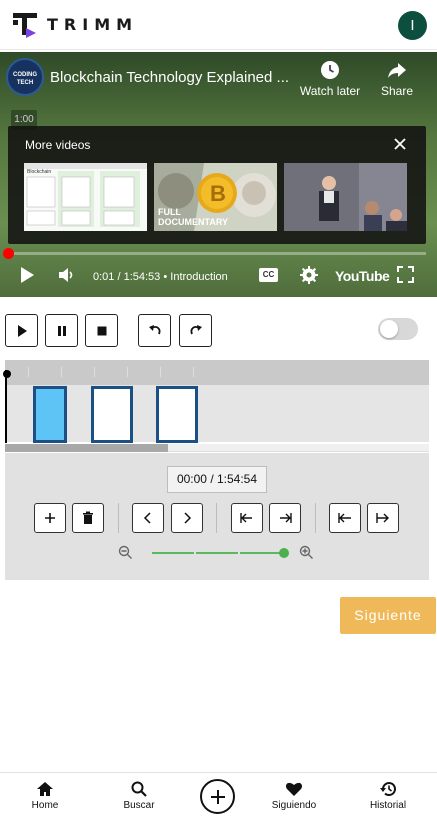 The width and height of the screenshot is (437, 820). I want to click on history-icon, so click(388, 789).